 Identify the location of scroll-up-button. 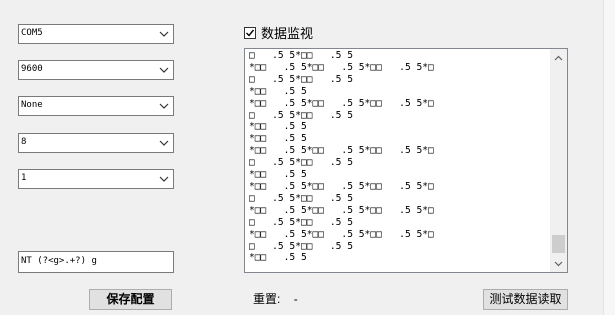
(558, 57).